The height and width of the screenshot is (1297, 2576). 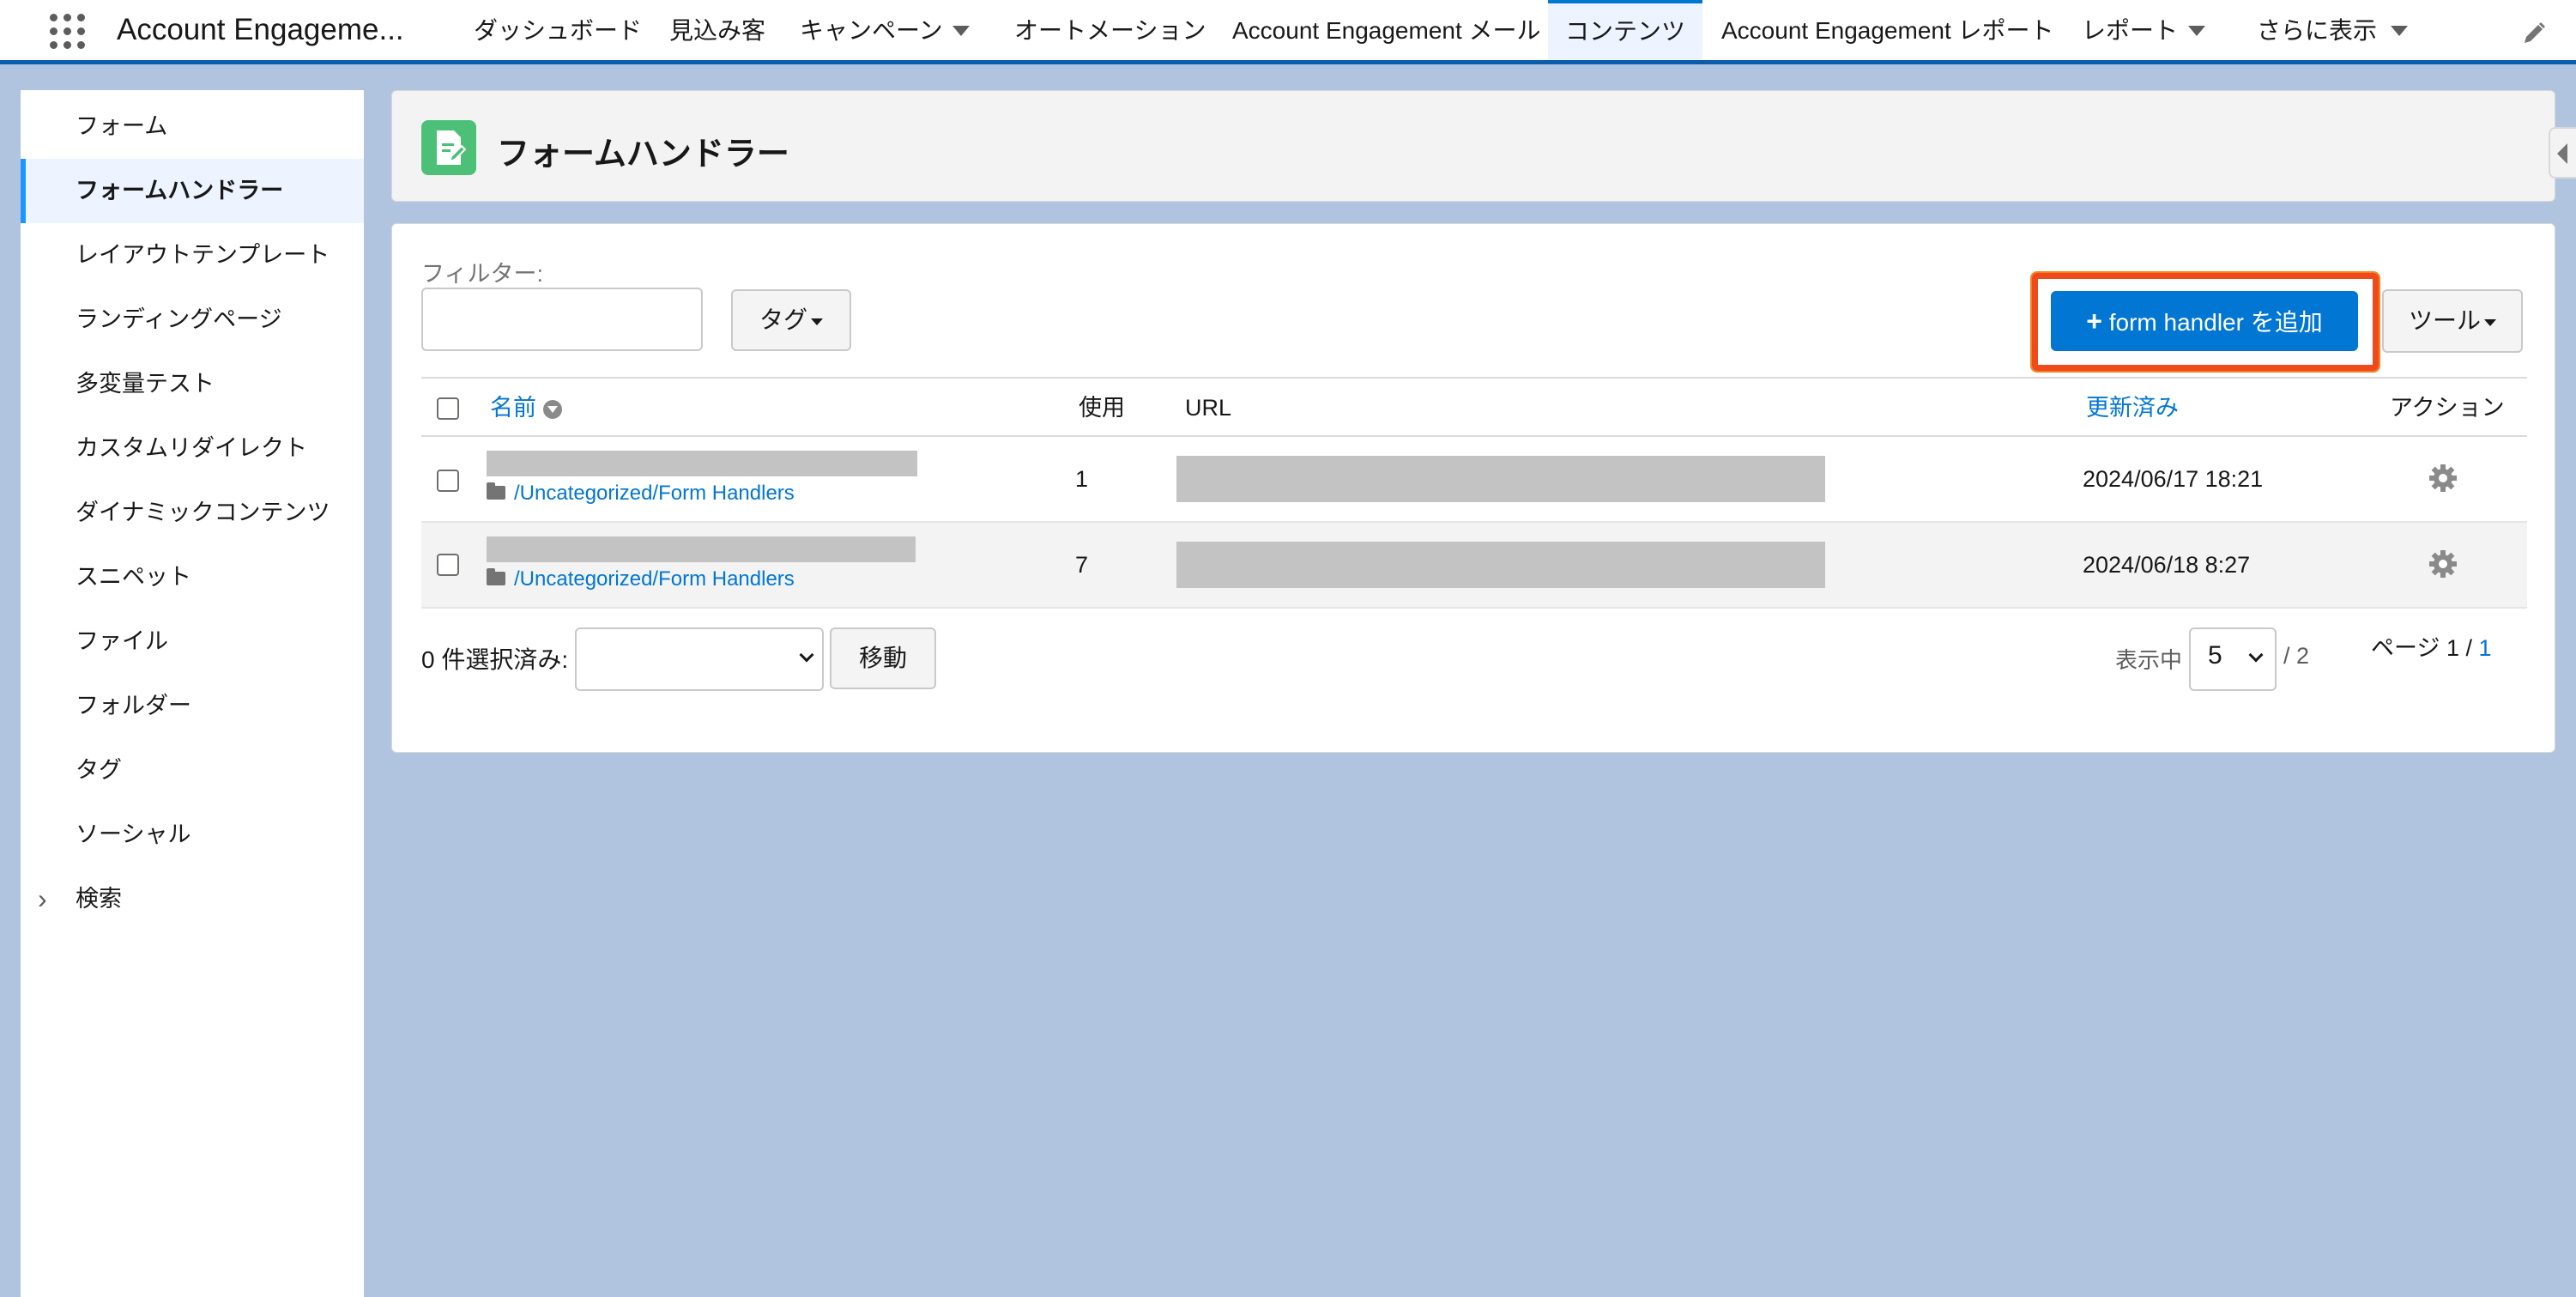 What do you see at coordinates (495, 659) in the screenshot?
I see `selected-count-label: 0 件選択済み:` at bounding box center [495, 659].